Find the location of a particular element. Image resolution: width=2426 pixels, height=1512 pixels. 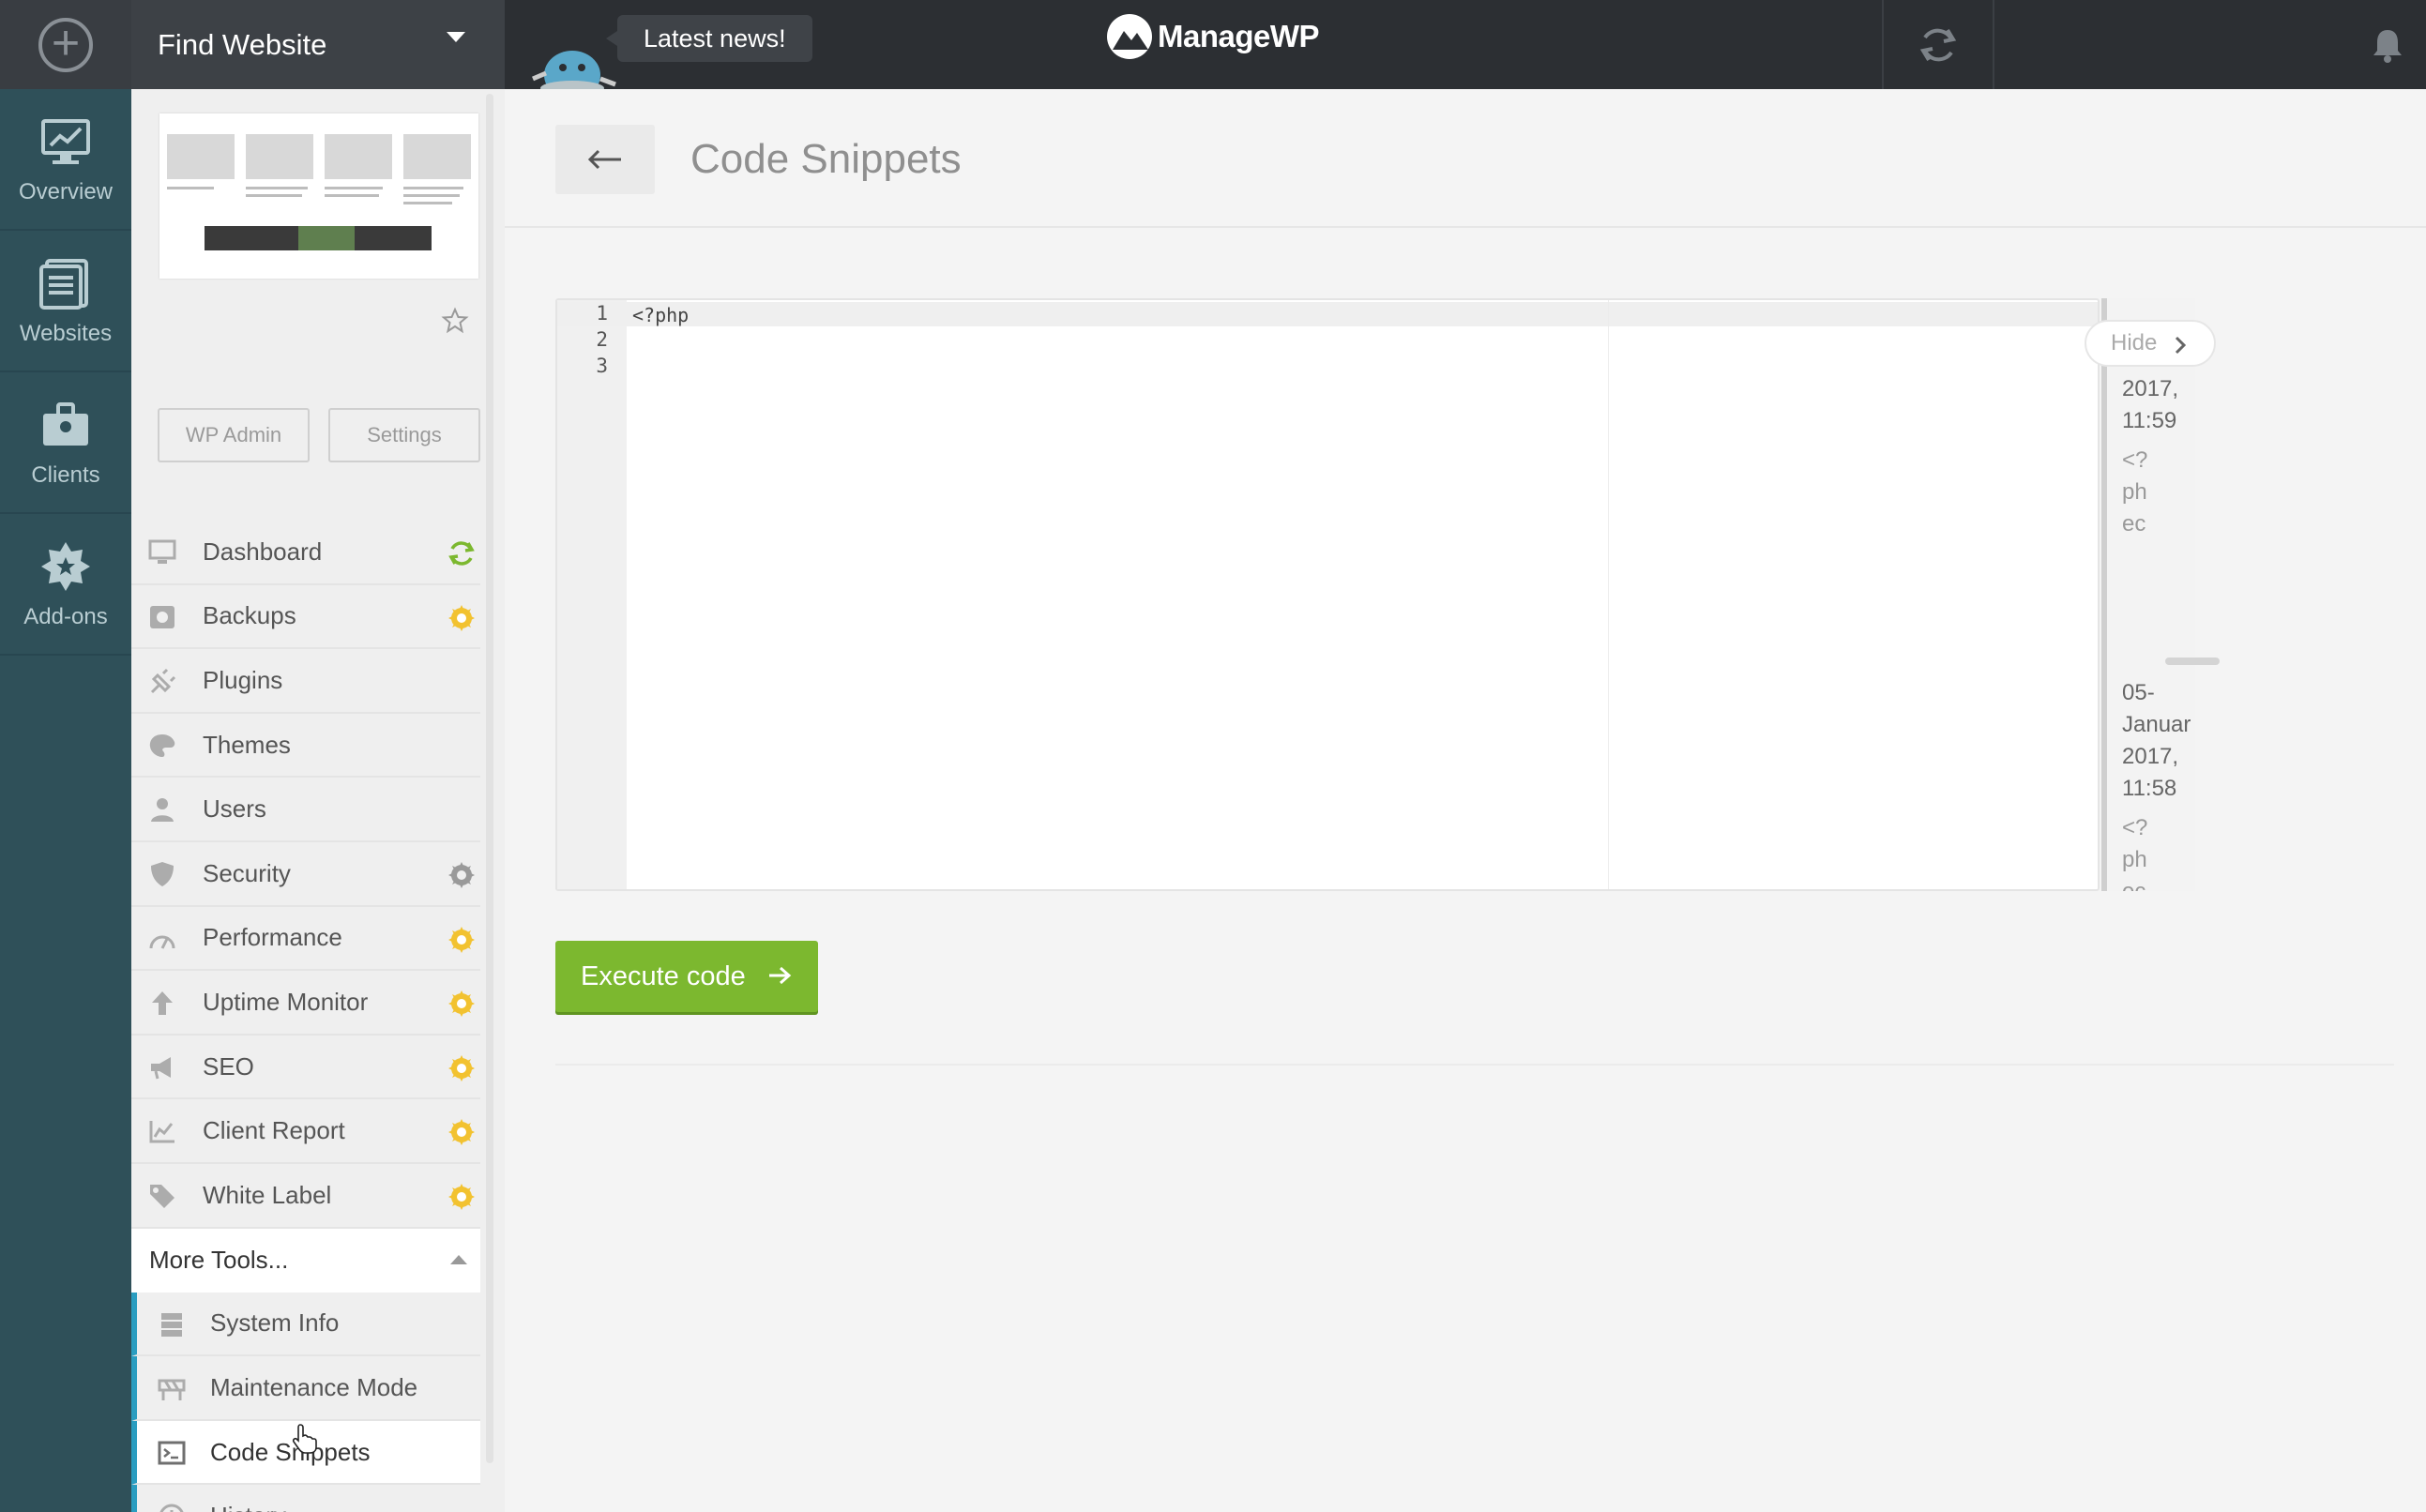

line-number: 3 is located at coordinates (602, 366).